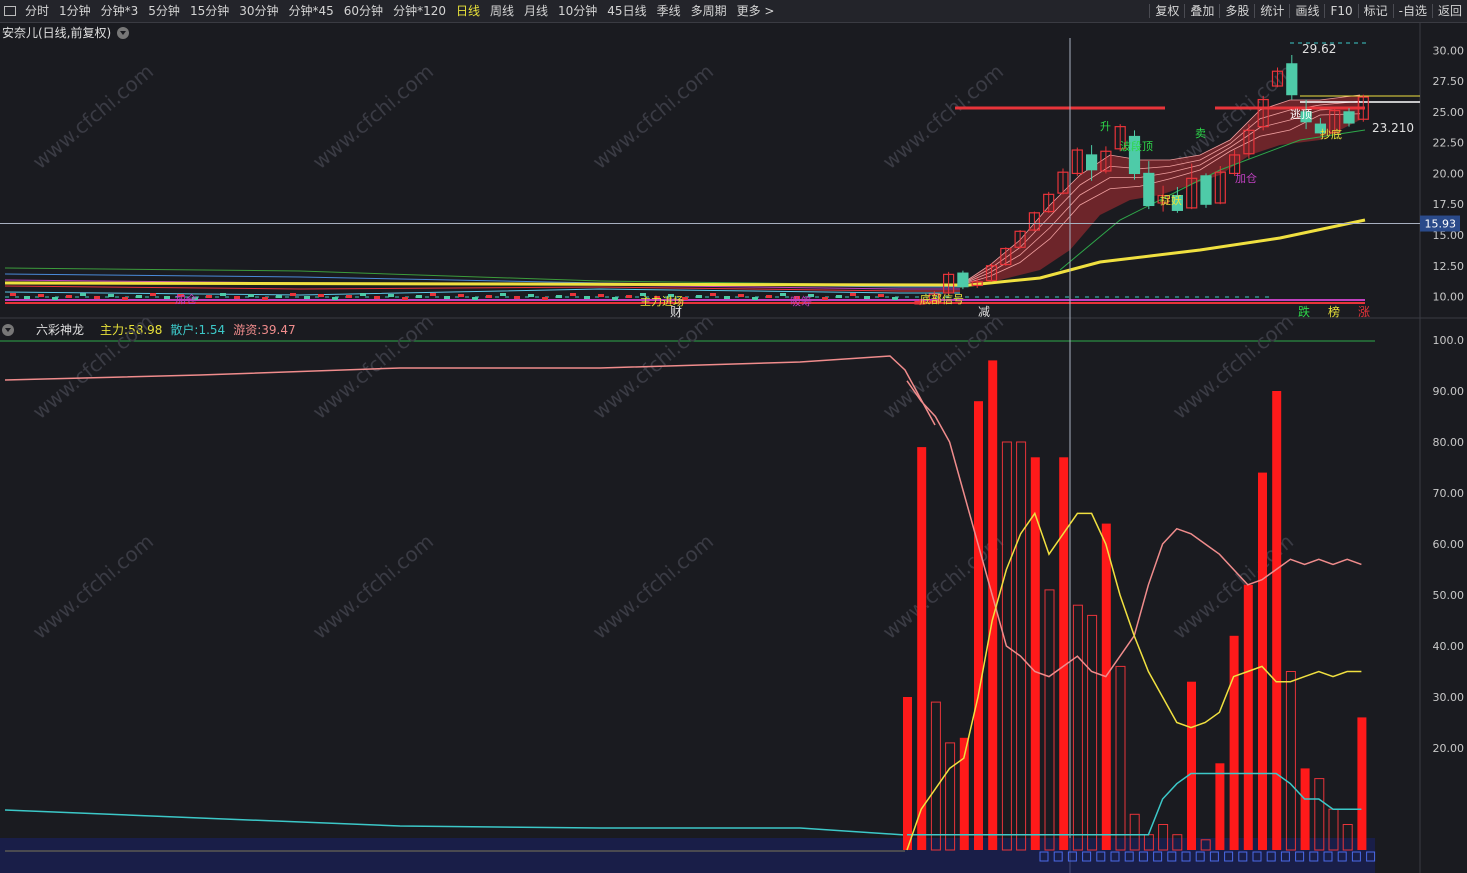 The image size is (1467, 873). What do you see at coordinates (687, 855) in the screenshot?
I see `volume-band` at bounding box center [687, 855].